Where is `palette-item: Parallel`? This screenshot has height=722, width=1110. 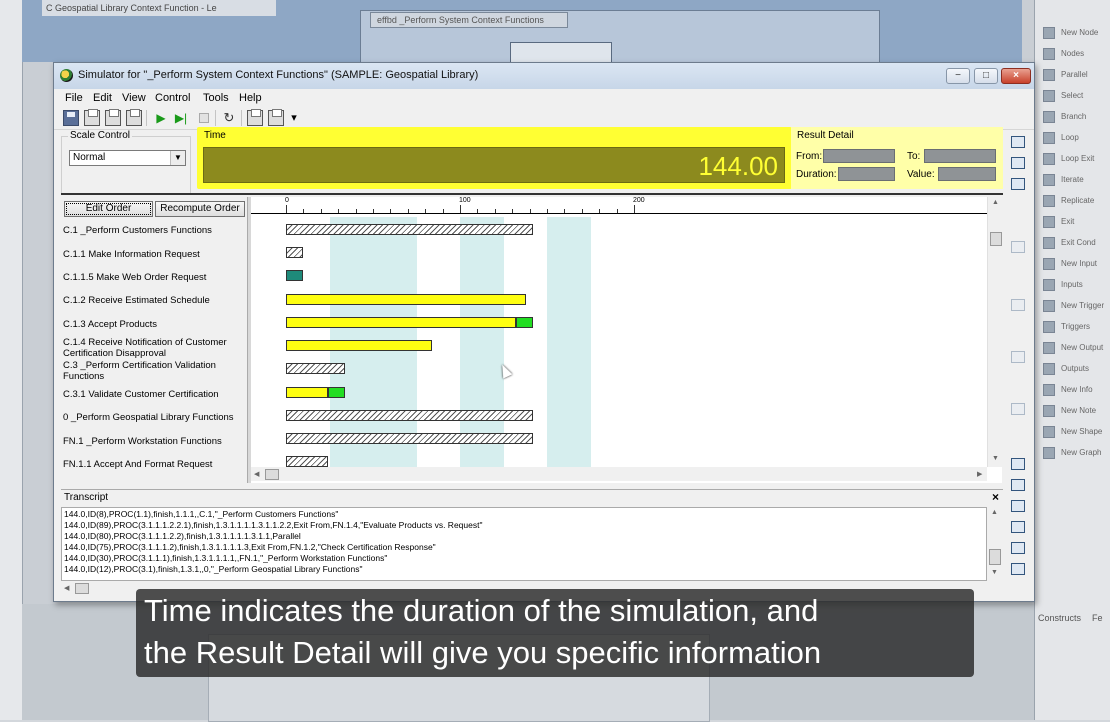 palette-item: Parallel is located at coordinates (1074, 75).